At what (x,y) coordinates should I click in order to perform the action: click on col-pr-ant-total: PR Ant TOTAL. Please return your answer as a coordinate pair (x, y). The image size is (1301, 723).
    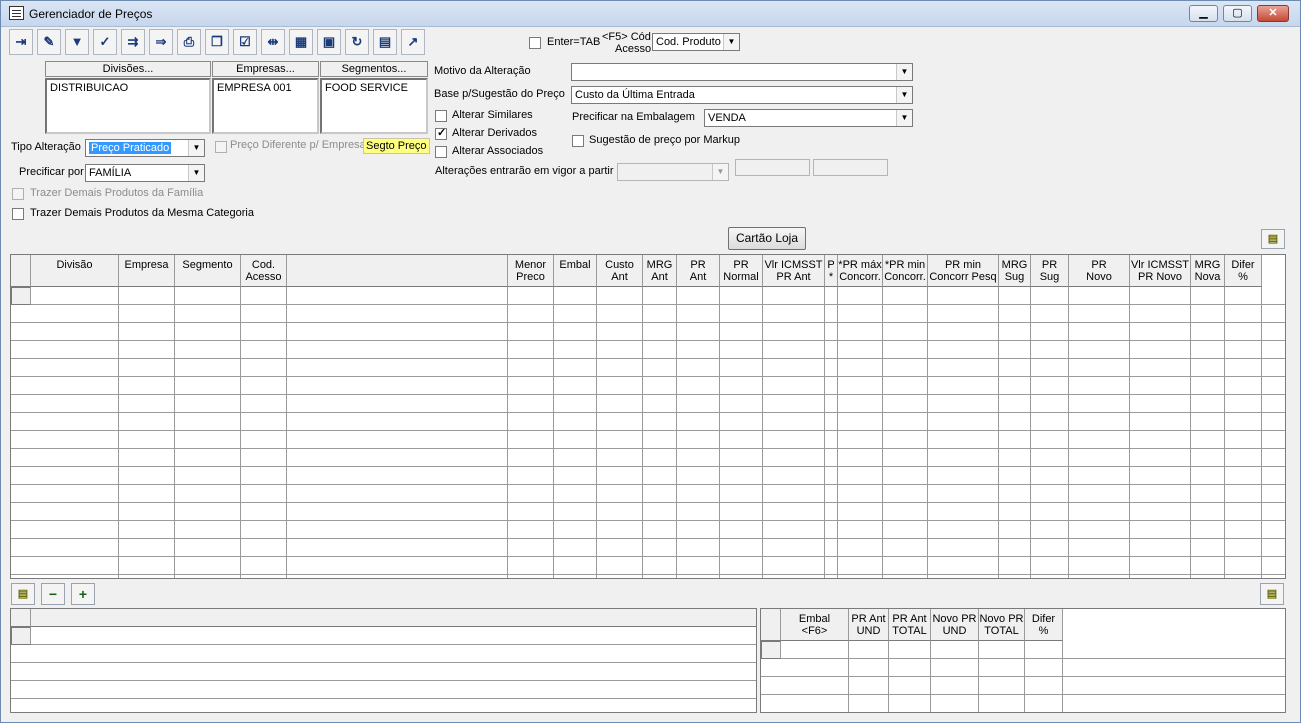
    Looking at the image, I should click on (910, 625).